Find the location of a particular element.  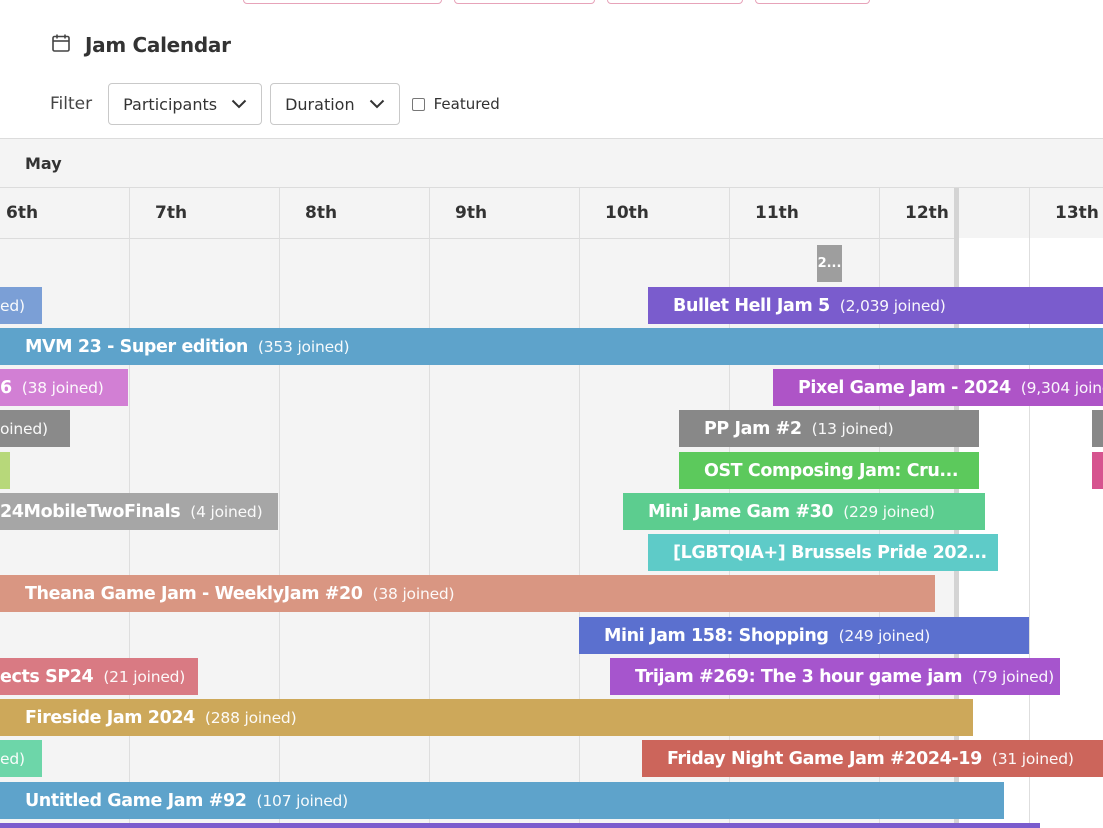

participants-dropdown-label: Participants is located at coordinates (170, 104).